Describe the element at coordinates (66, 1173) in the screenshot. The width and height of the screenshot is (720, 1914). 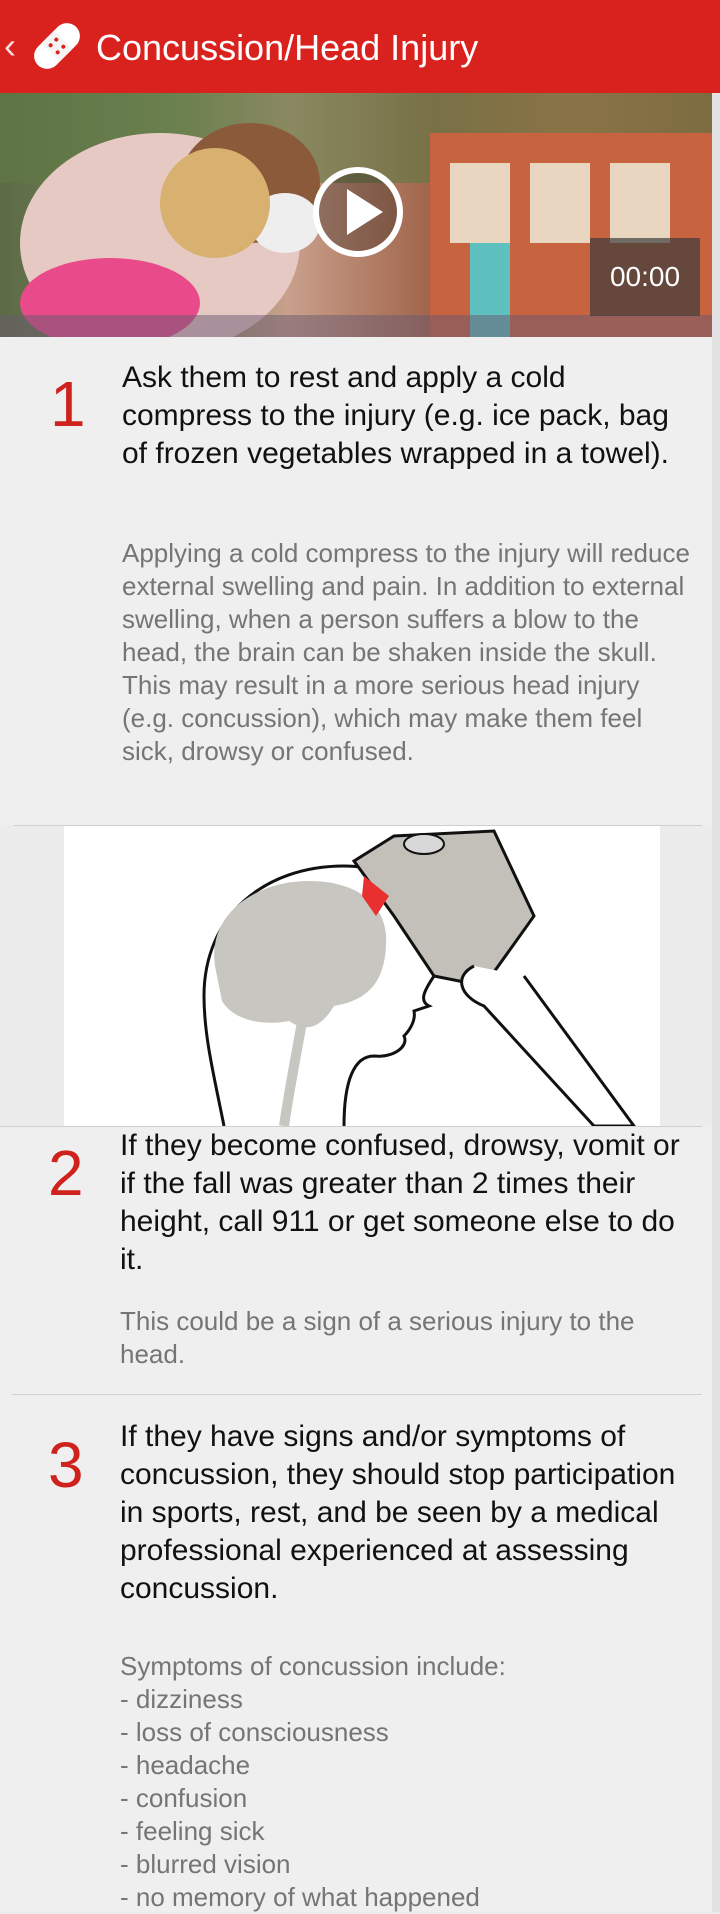
I see `step-number: 2` at that location.